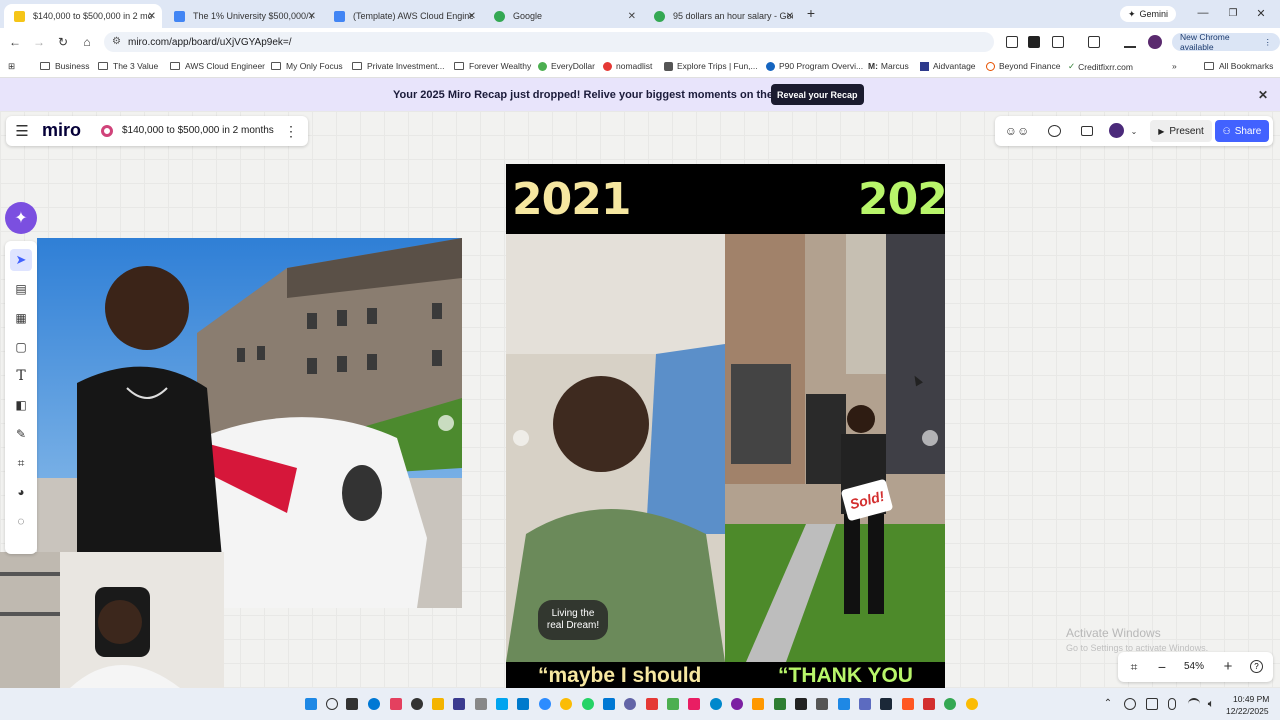 The width and height of the screenshot is (1280, 720). Describe the element at coordinates (374, 704) in the screenshot. I see `edge-browser-icon` at that location.